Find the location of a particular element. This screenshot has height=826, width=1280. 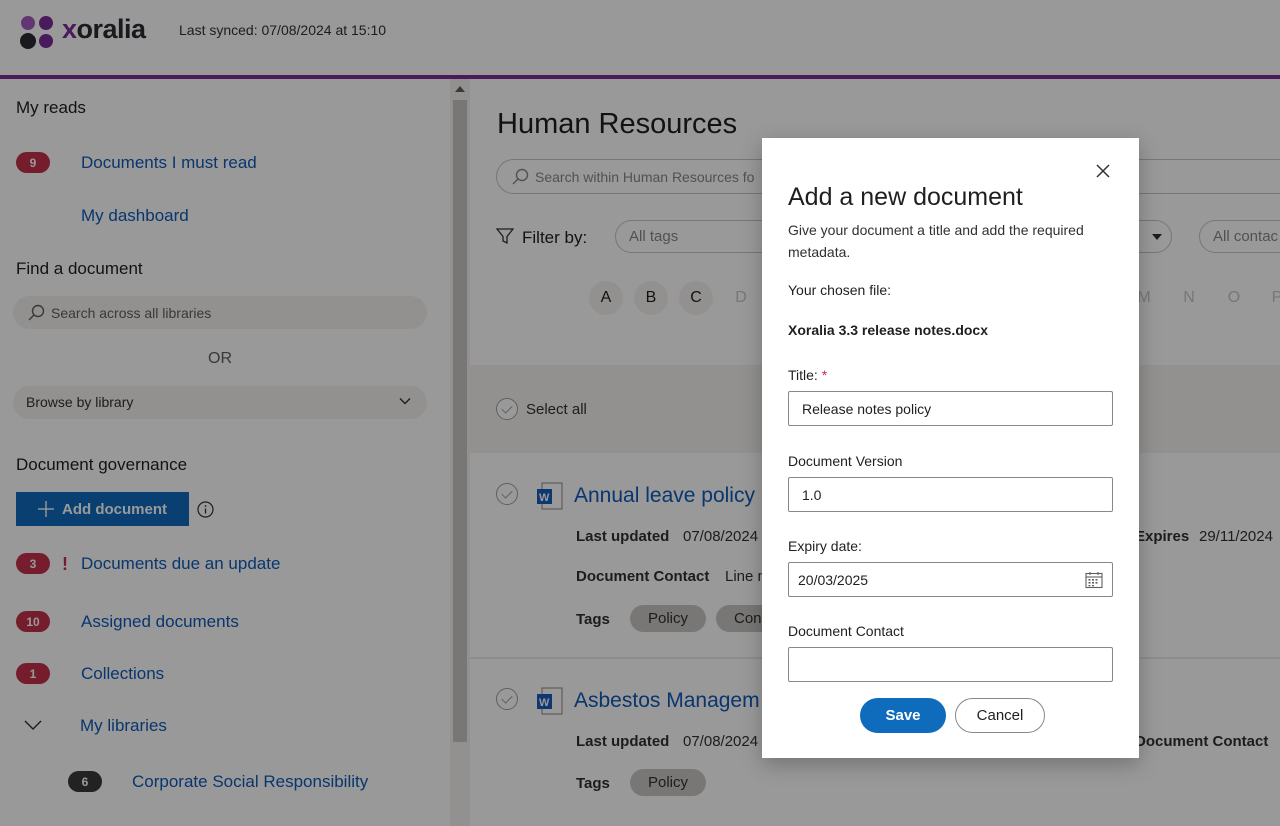

title-input is located at coordinates (950, 408).